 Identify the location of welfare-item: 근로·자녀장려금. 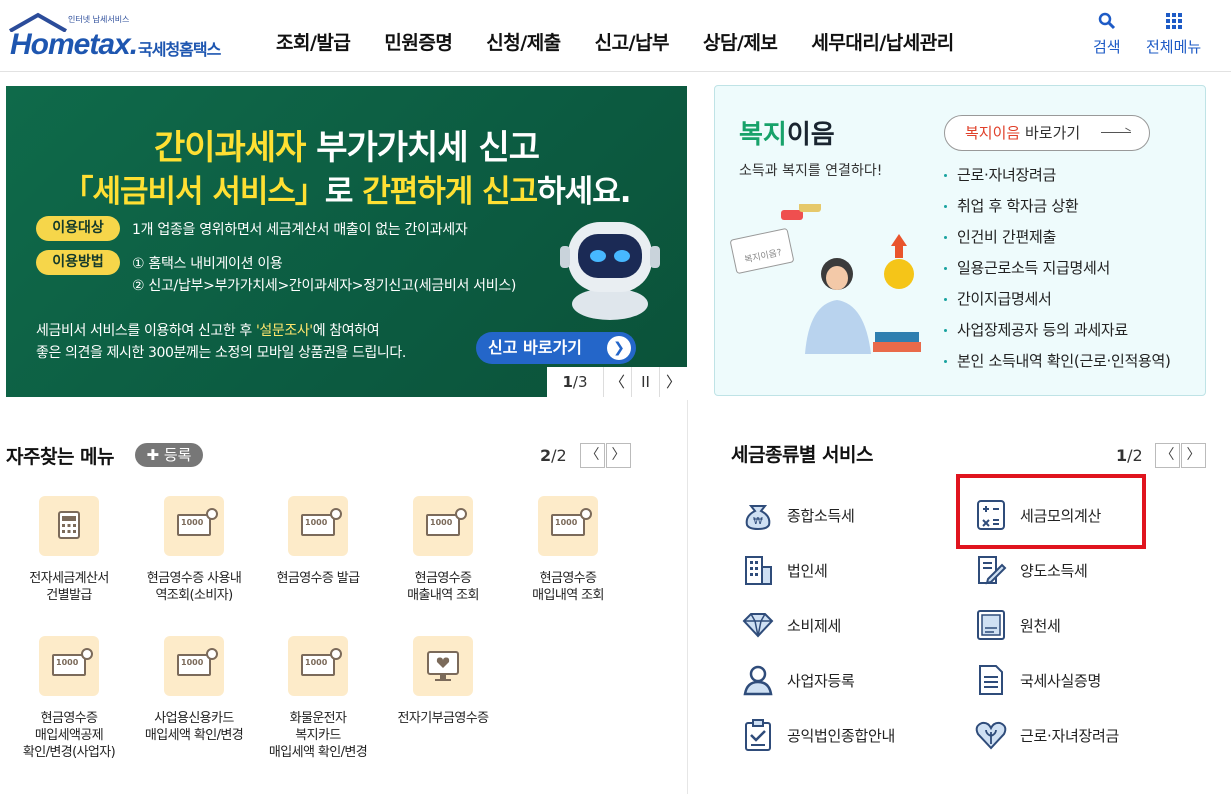
(1057, 179).